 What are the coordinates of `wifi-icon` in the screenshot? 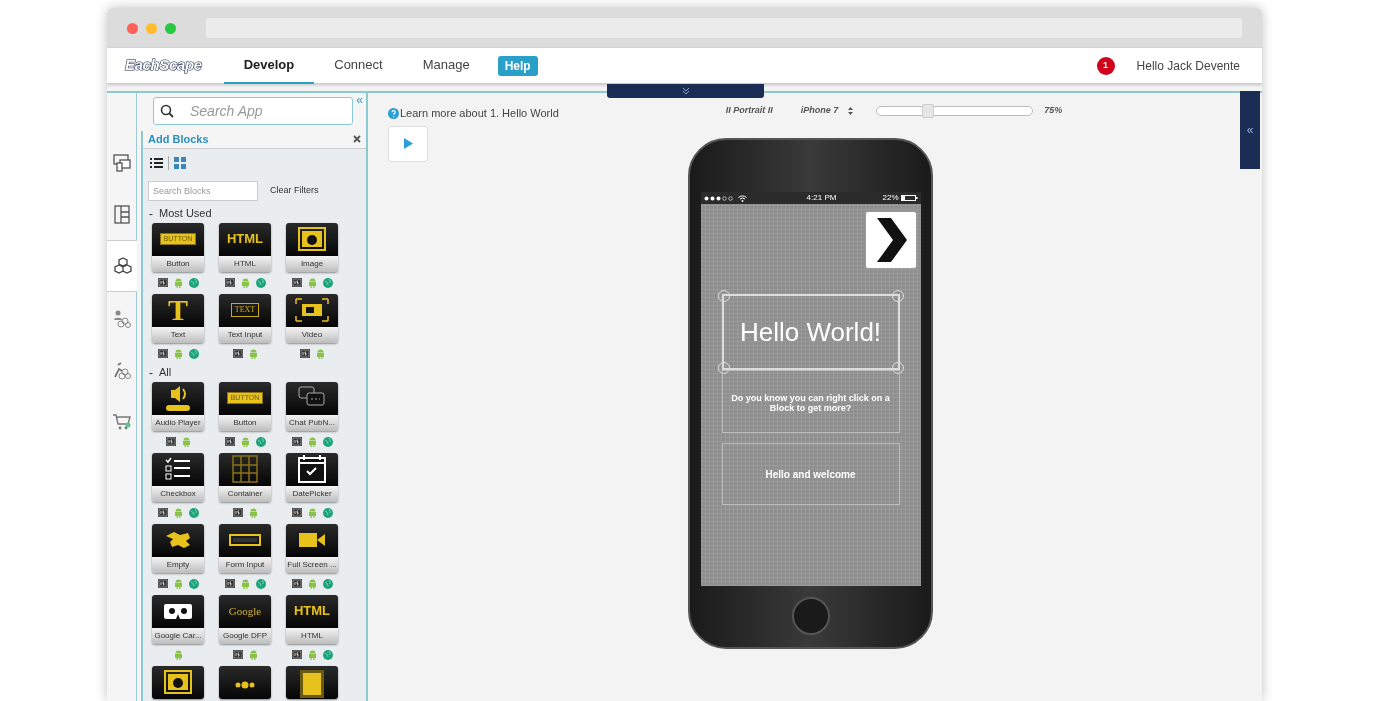 It's located at (742, 198).